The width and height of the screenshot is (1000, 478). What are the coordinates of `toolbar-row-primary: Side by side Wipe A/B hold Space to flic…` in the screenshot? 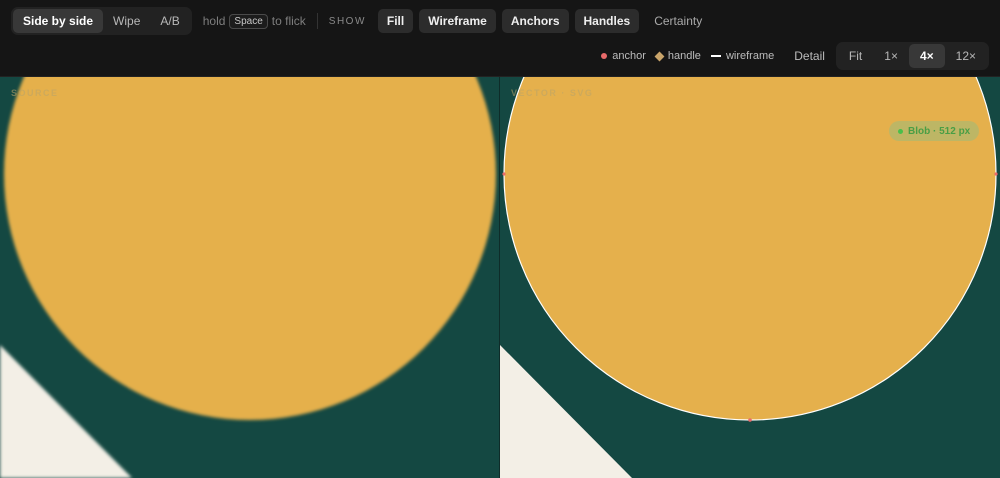 It's located at (364, 21).